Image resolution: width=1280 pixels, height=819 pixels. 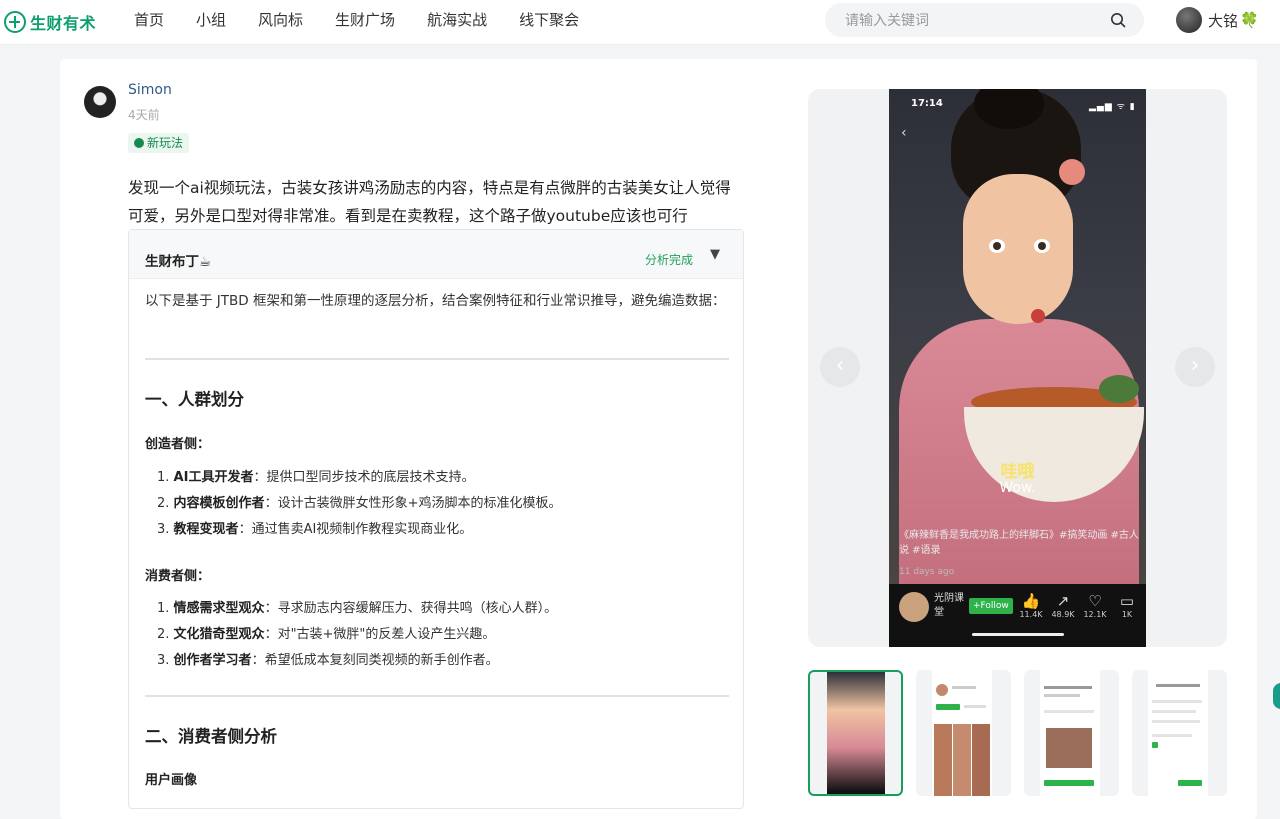 What do you see at coordinates (1189, 20) in the screenshot?
I see `avatar` at bounding box center [1189, 20].